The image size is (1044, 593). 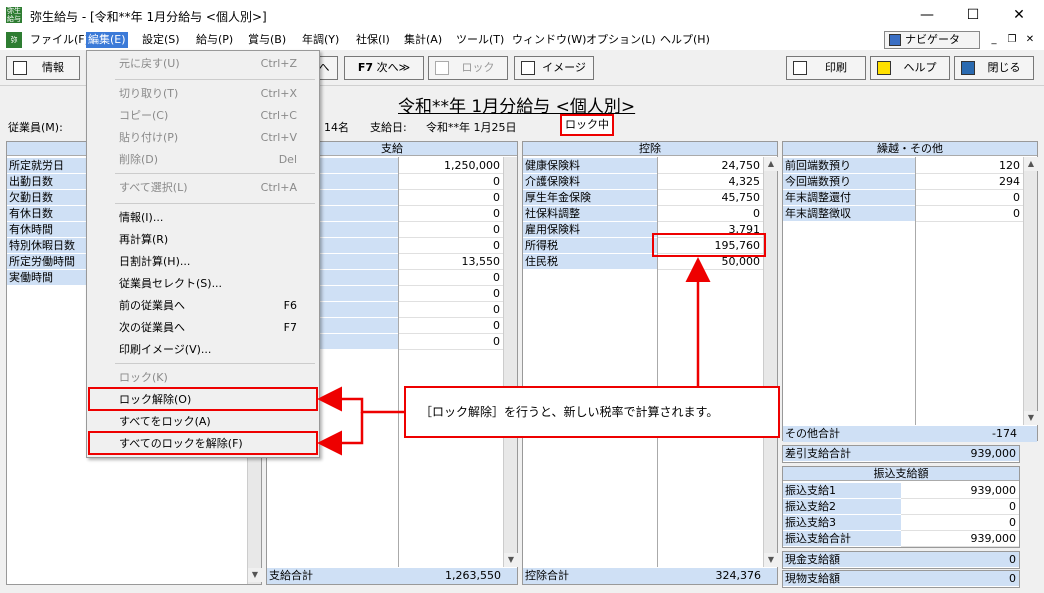 I want to click on edit-menu-item: すべてをロック(A), so click(x=203, y=422).